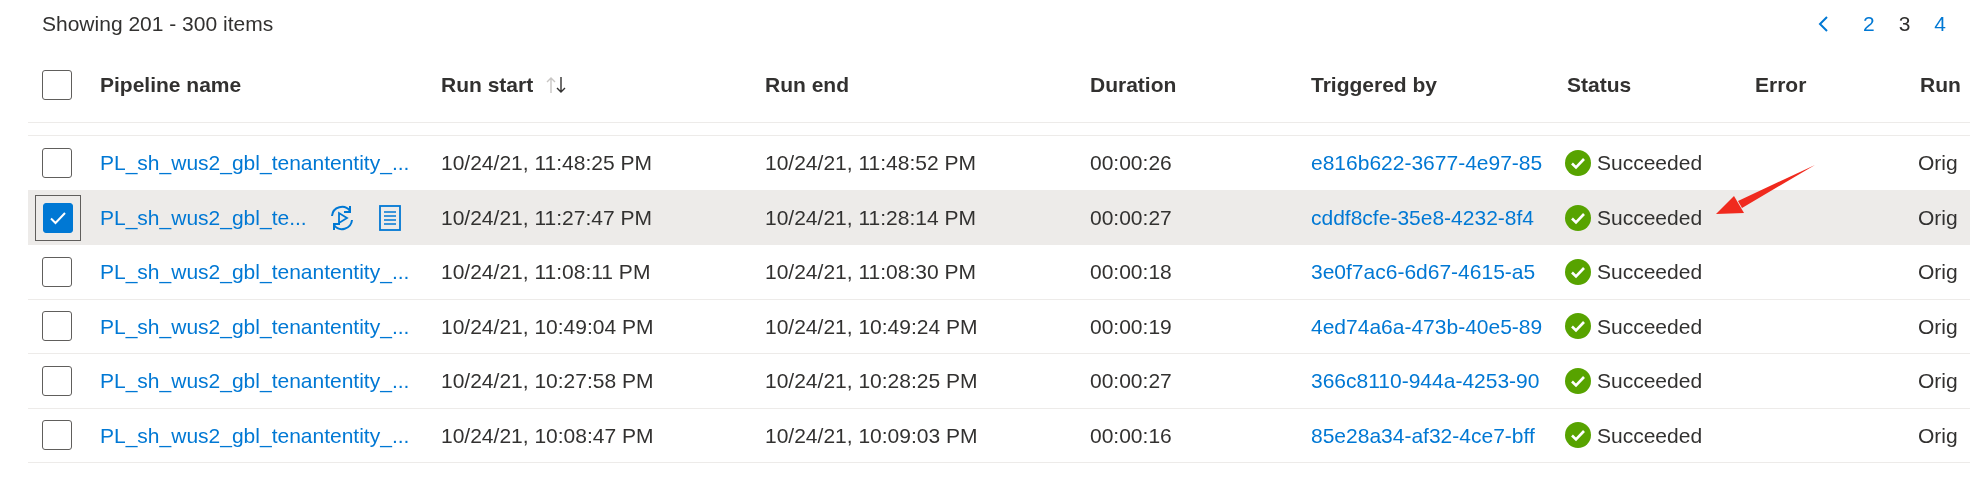 Image resolution: width=1970 pixels, height=486 pixels. Describe the element at coordinates (1423, 435) in the screenshot. I see `triggered-by-link: 85e28a34-af32-4ce7-bff` at that location.